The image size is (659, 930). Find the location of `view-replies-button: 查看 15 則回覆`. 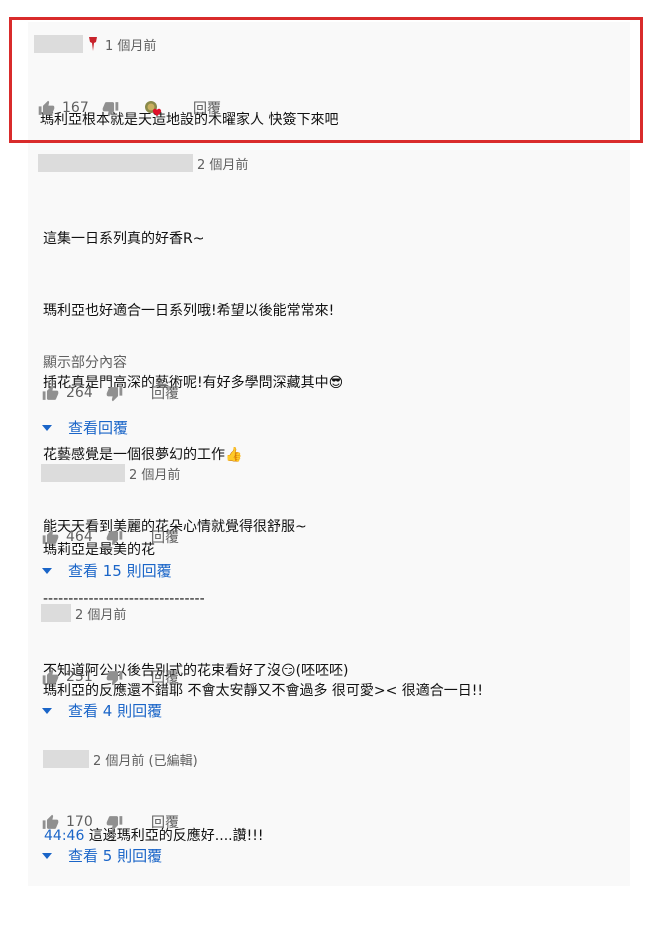

view-replies-button: 查看 15 則回覆 is located at coordinates (107, 570).